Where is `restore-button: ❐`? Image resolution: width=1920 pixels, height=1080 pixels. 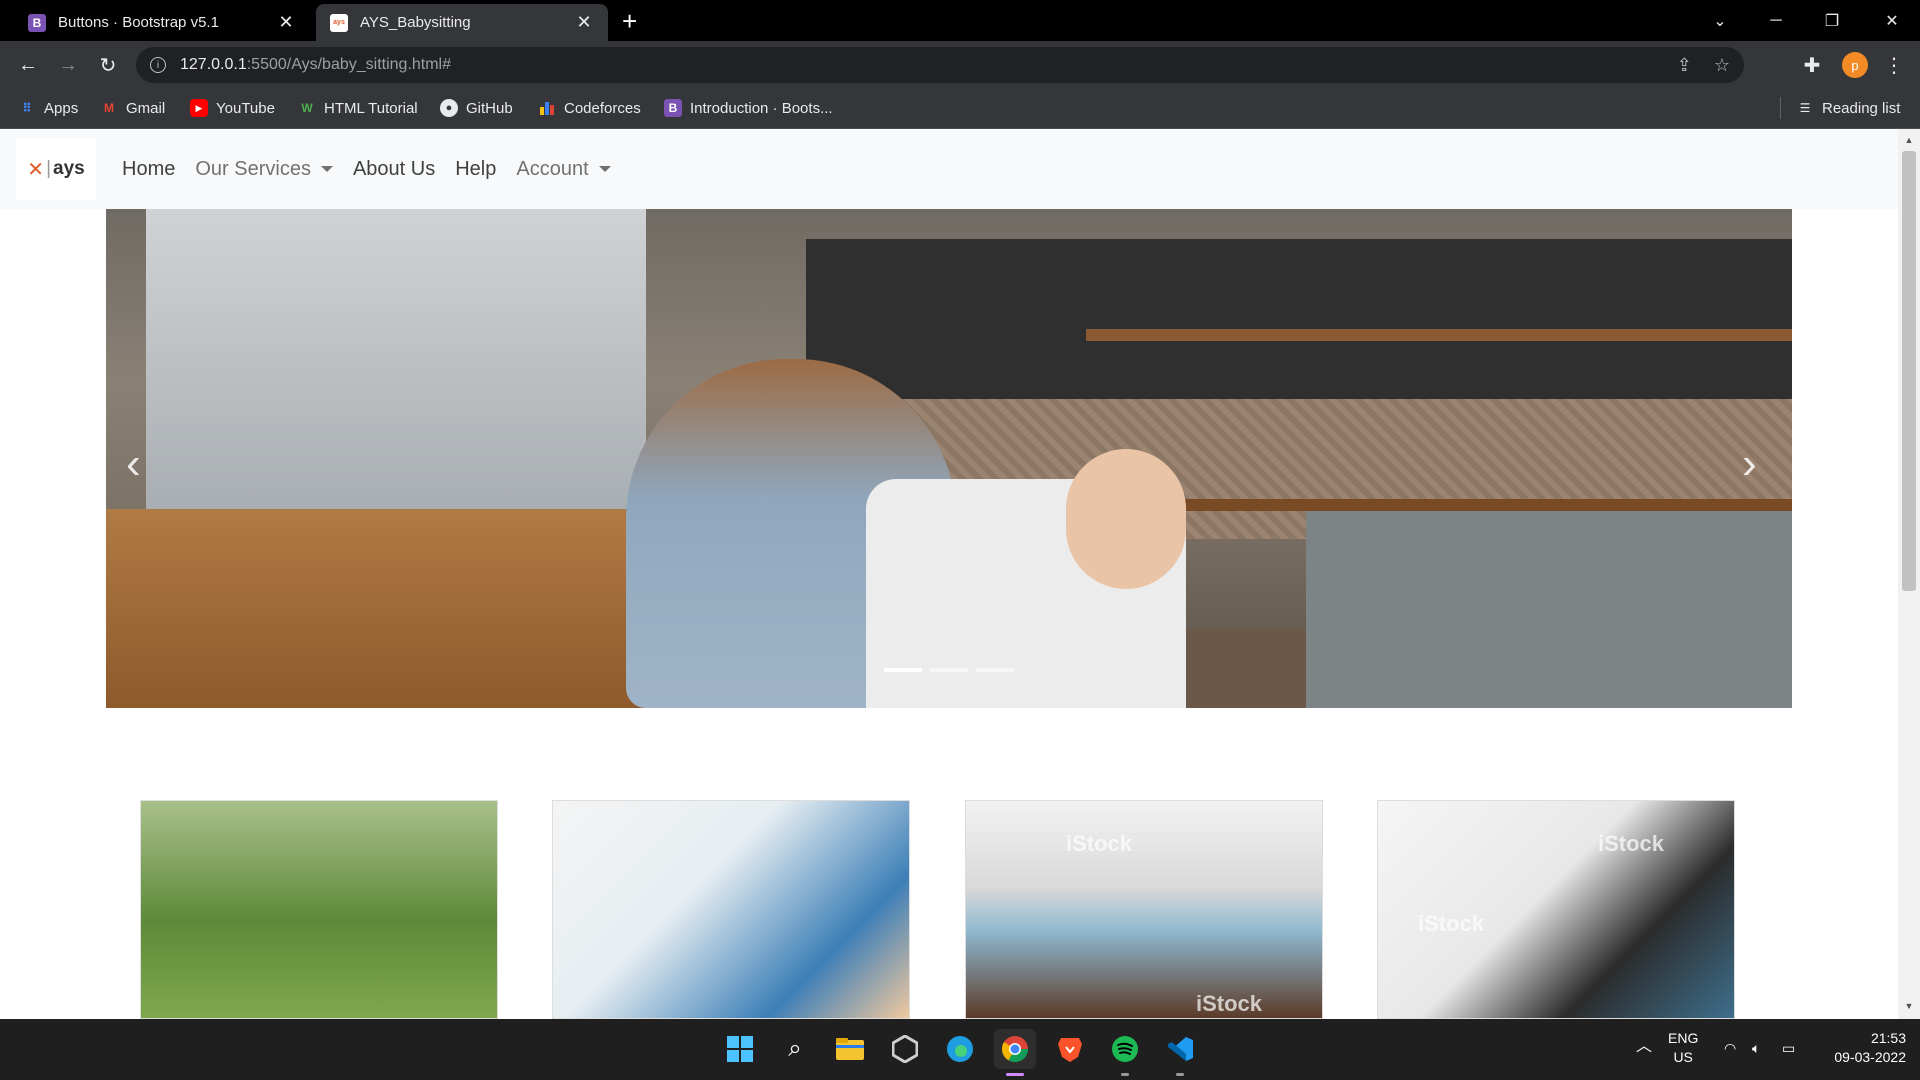
restore-button: ❐ is located at coordinates (1832, 20).